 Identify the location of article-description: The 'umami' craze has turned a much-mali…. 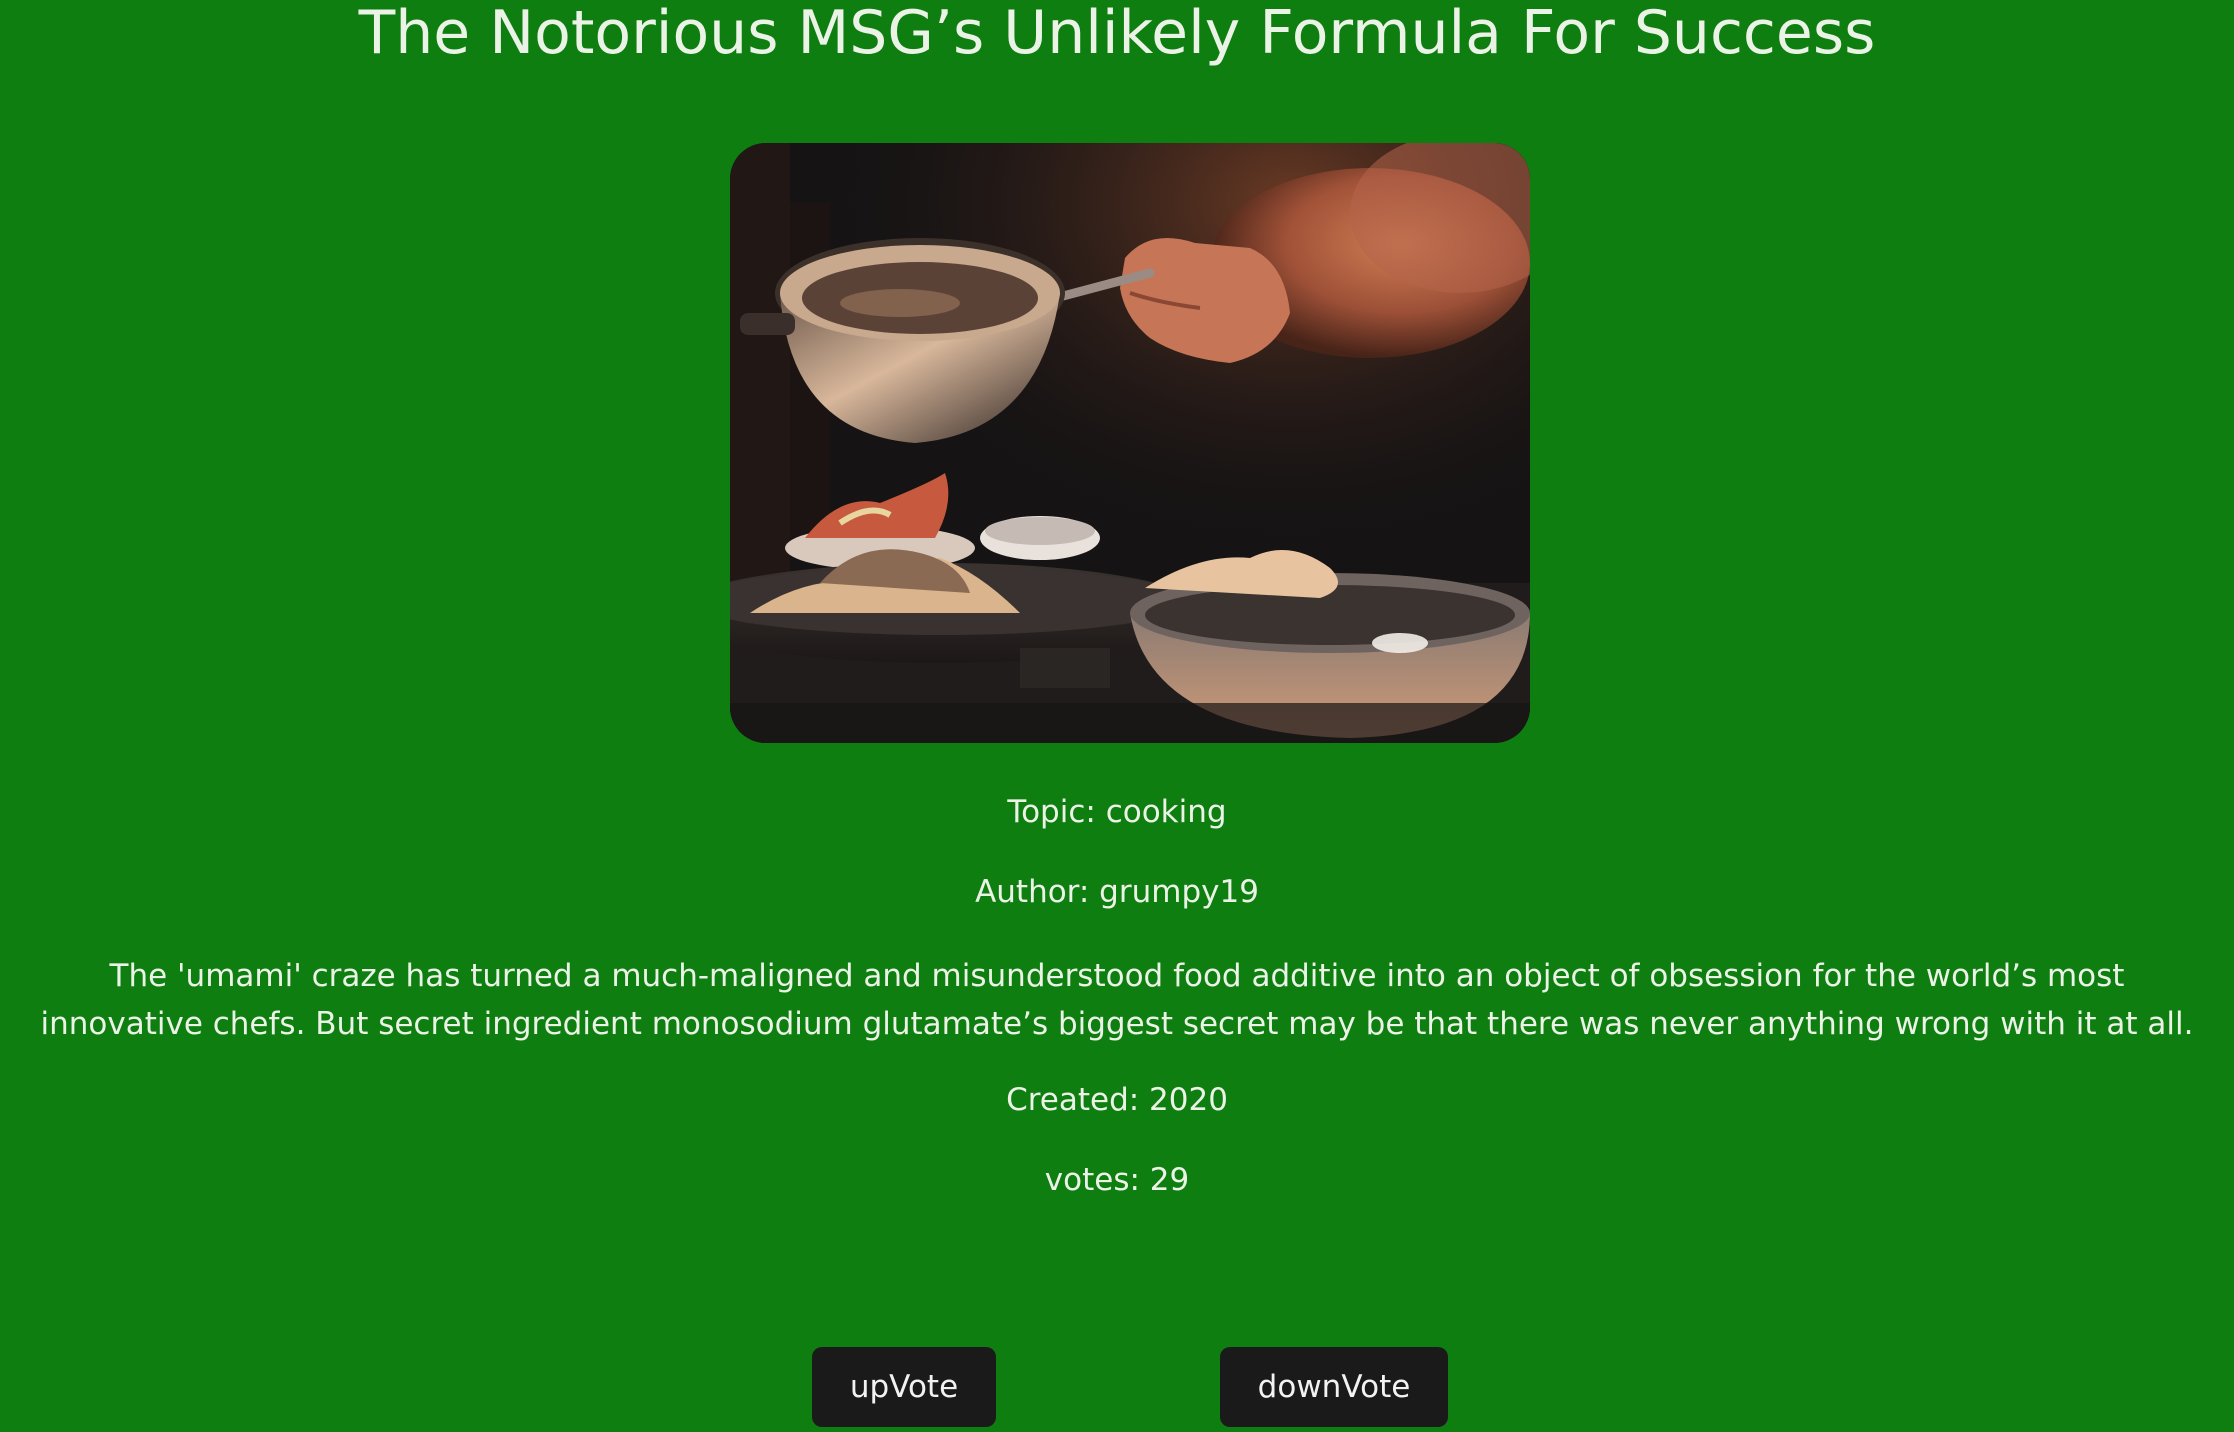
(1117, 1000).